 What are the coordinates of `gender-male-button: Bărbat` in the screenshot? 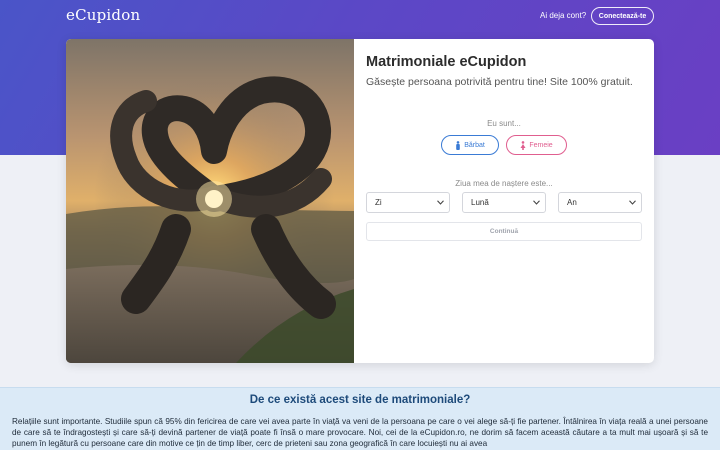 It's located at (470, 145).